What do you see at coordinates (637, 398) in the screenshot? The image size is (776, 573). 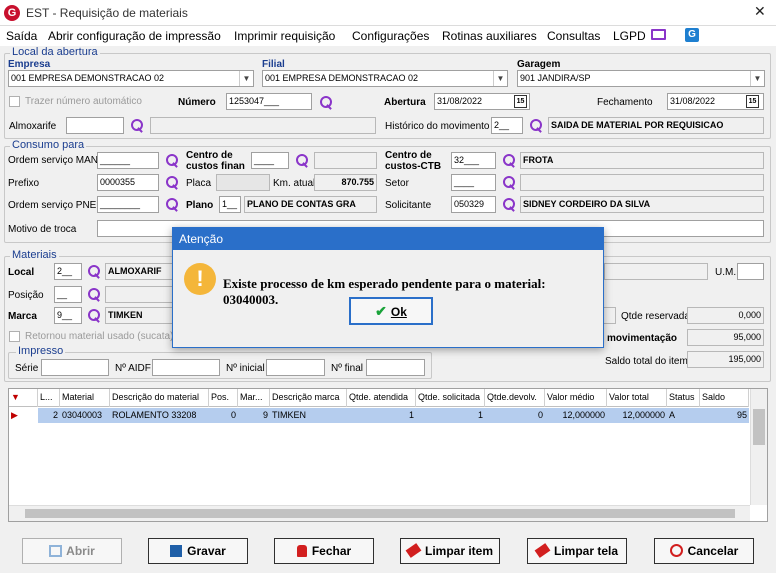 I see `col-header: Valor total` at bounding box center [637, 398].